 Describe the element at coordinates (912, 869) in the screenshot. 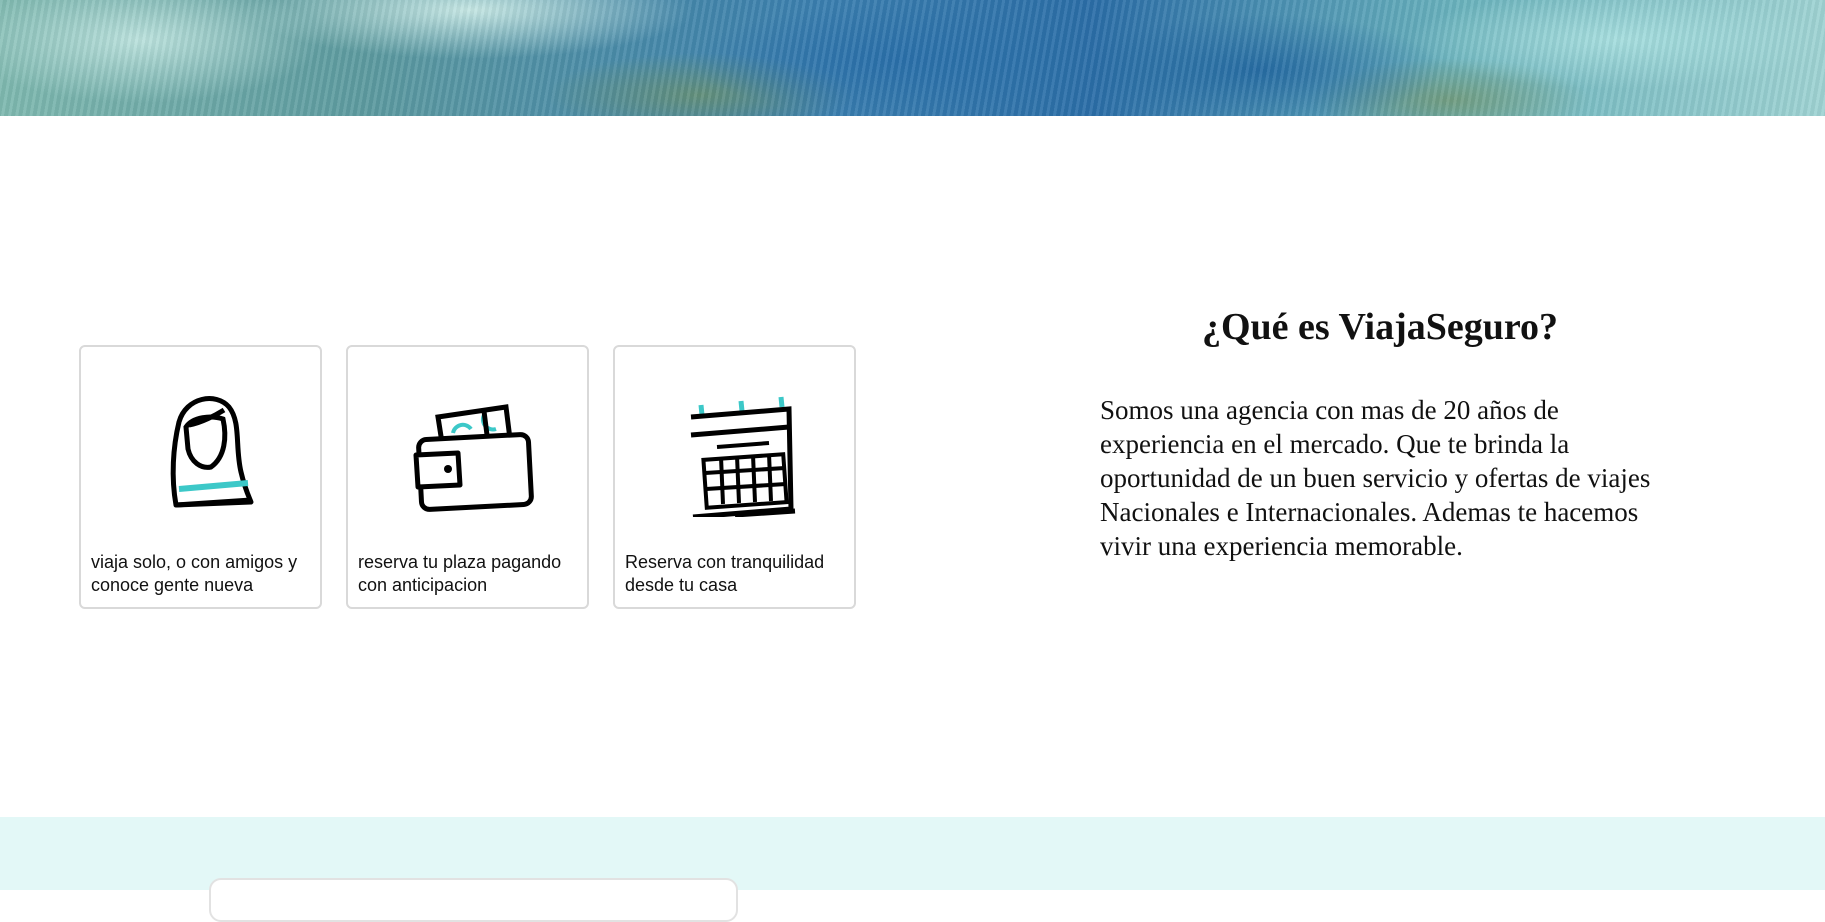

I see `next-section` at that location.